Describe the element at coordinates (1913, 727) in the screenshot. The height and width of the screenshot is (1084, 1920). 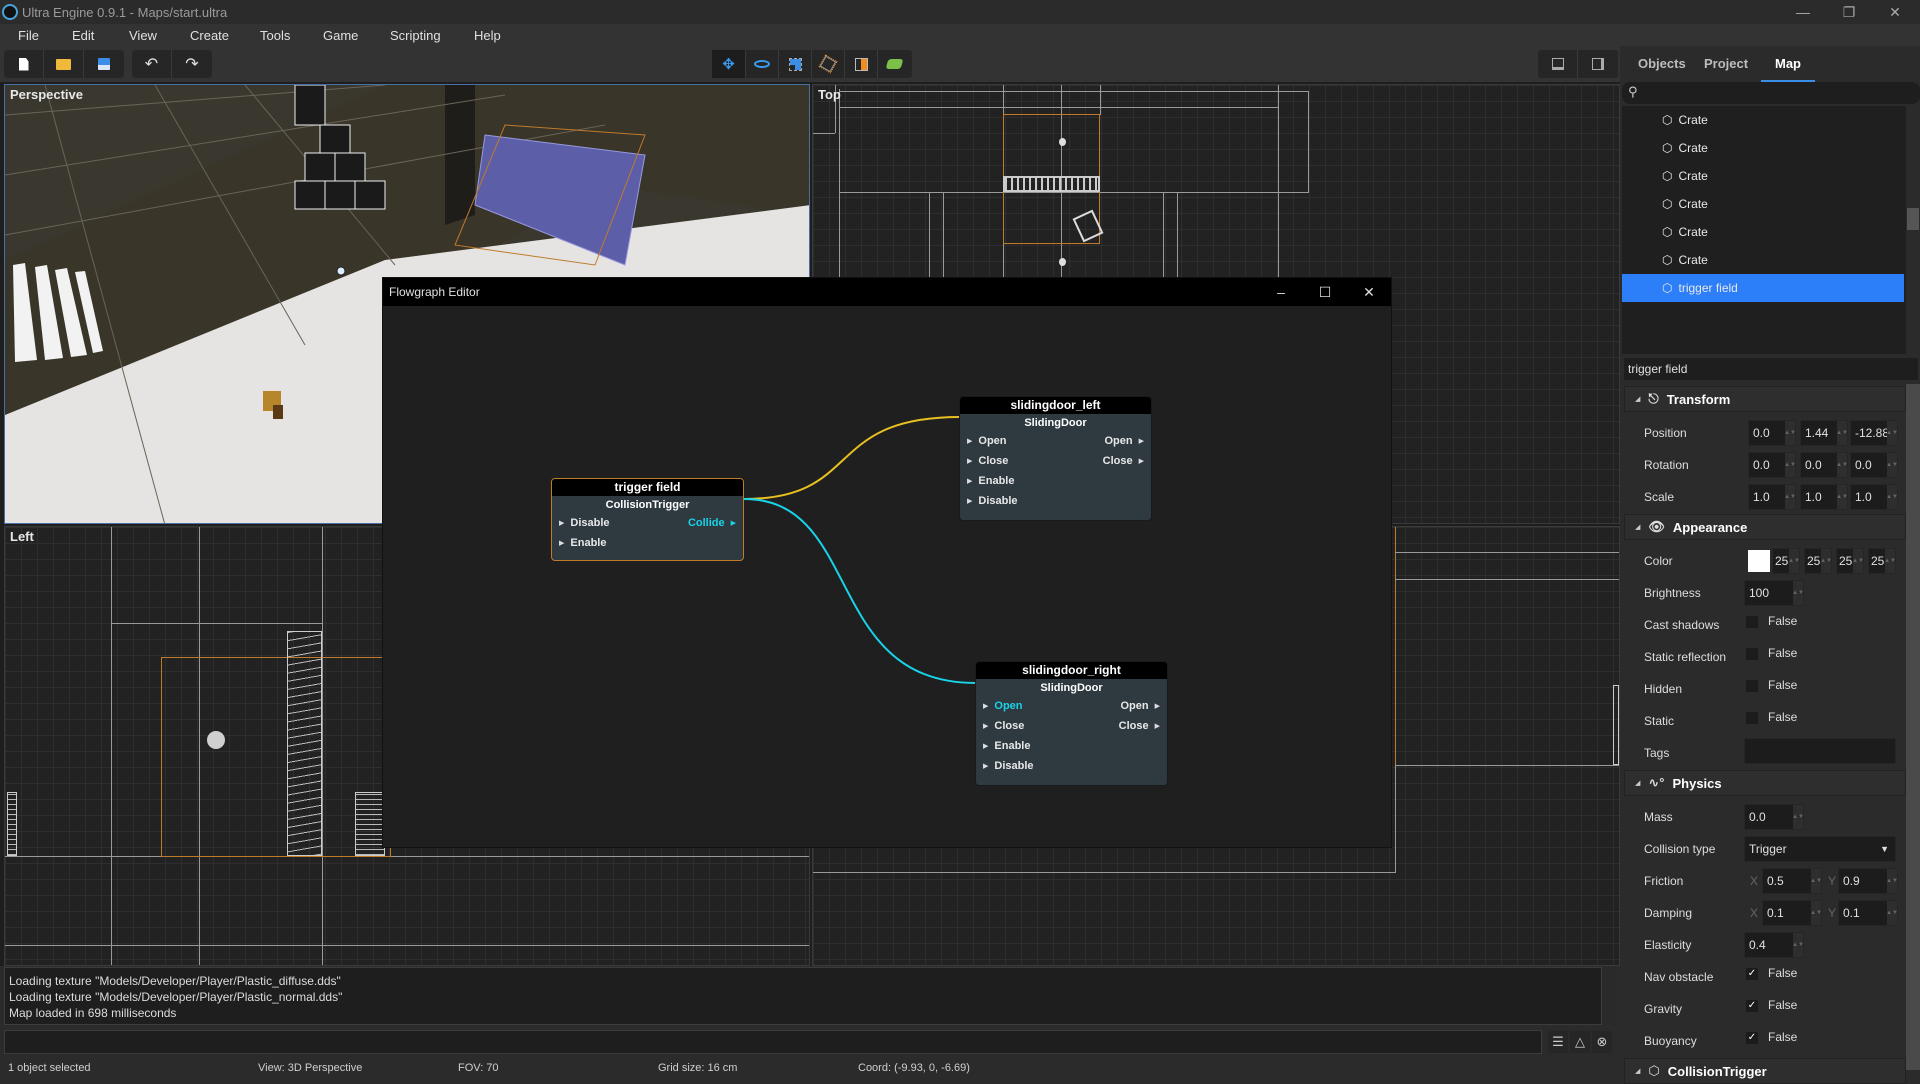
I see `properties-scrollbar` at that location.